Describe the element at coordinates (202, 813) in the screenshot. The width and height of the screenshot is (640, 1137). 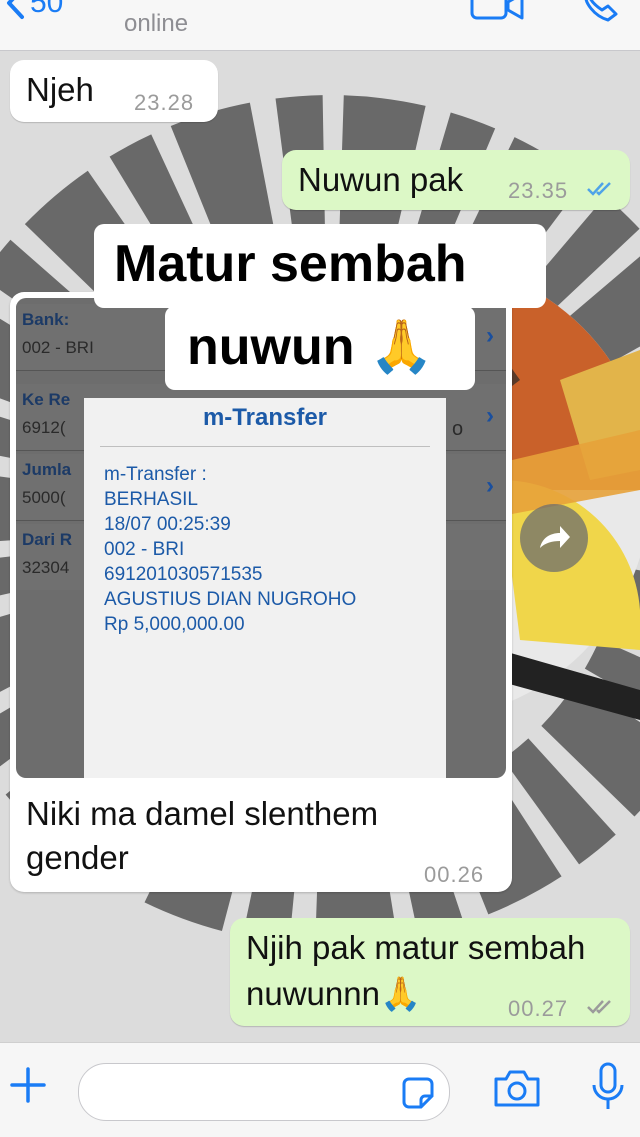
I see `image-caption-line: Niki ma damel slenthem` at that location.